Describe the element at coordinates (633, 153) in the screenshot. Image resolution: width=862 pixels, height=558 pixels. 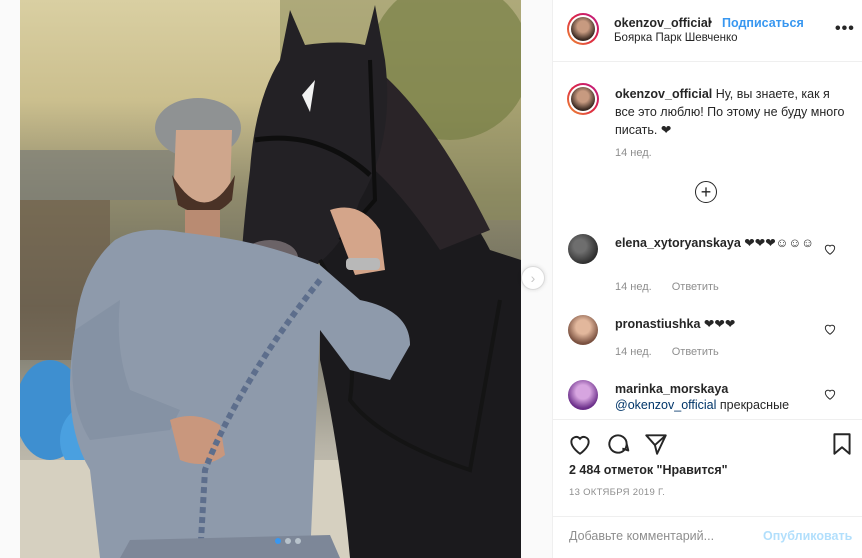
I see `caption-time: 14 нед.` at that location.